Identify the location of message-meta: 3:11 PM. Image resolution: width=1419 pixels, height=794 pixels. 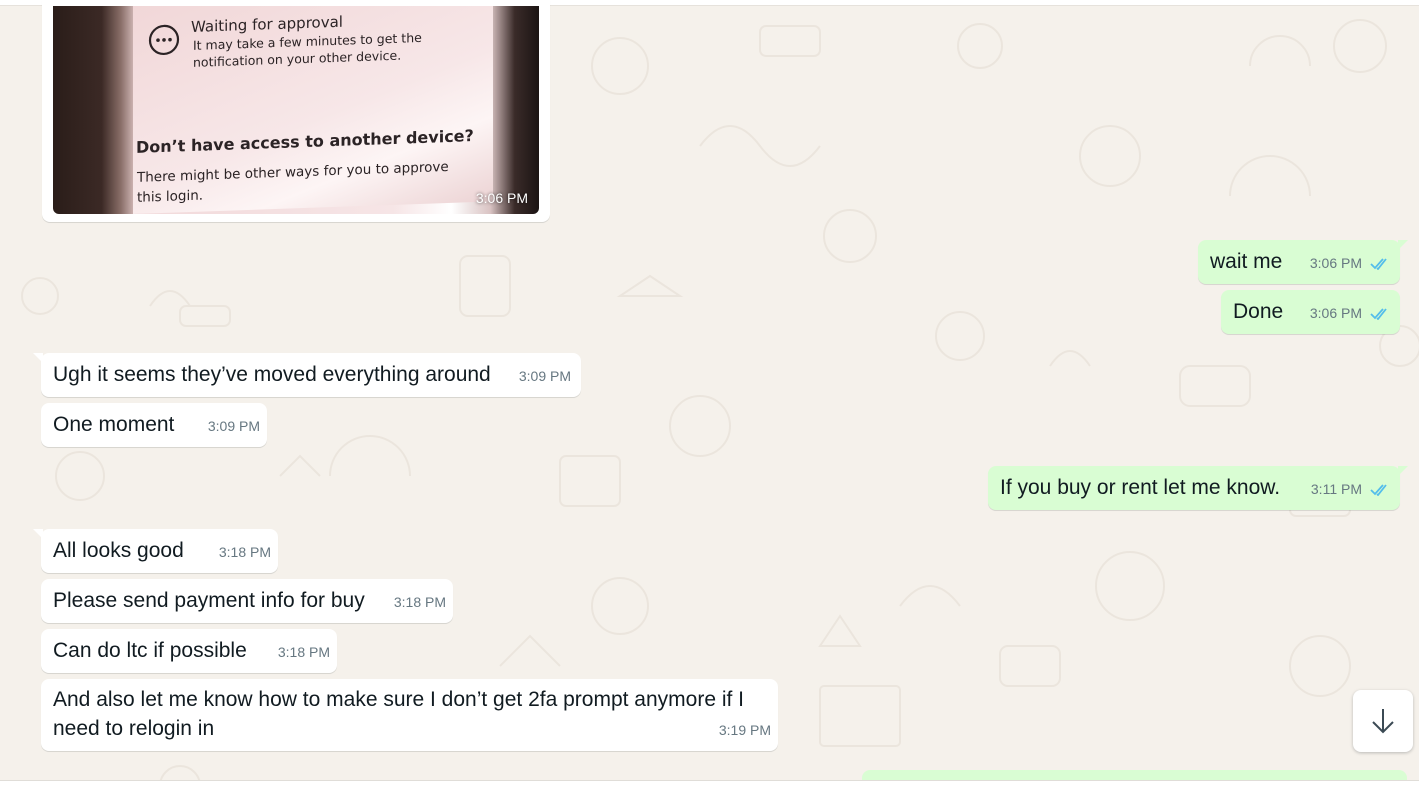
(1350, 489).